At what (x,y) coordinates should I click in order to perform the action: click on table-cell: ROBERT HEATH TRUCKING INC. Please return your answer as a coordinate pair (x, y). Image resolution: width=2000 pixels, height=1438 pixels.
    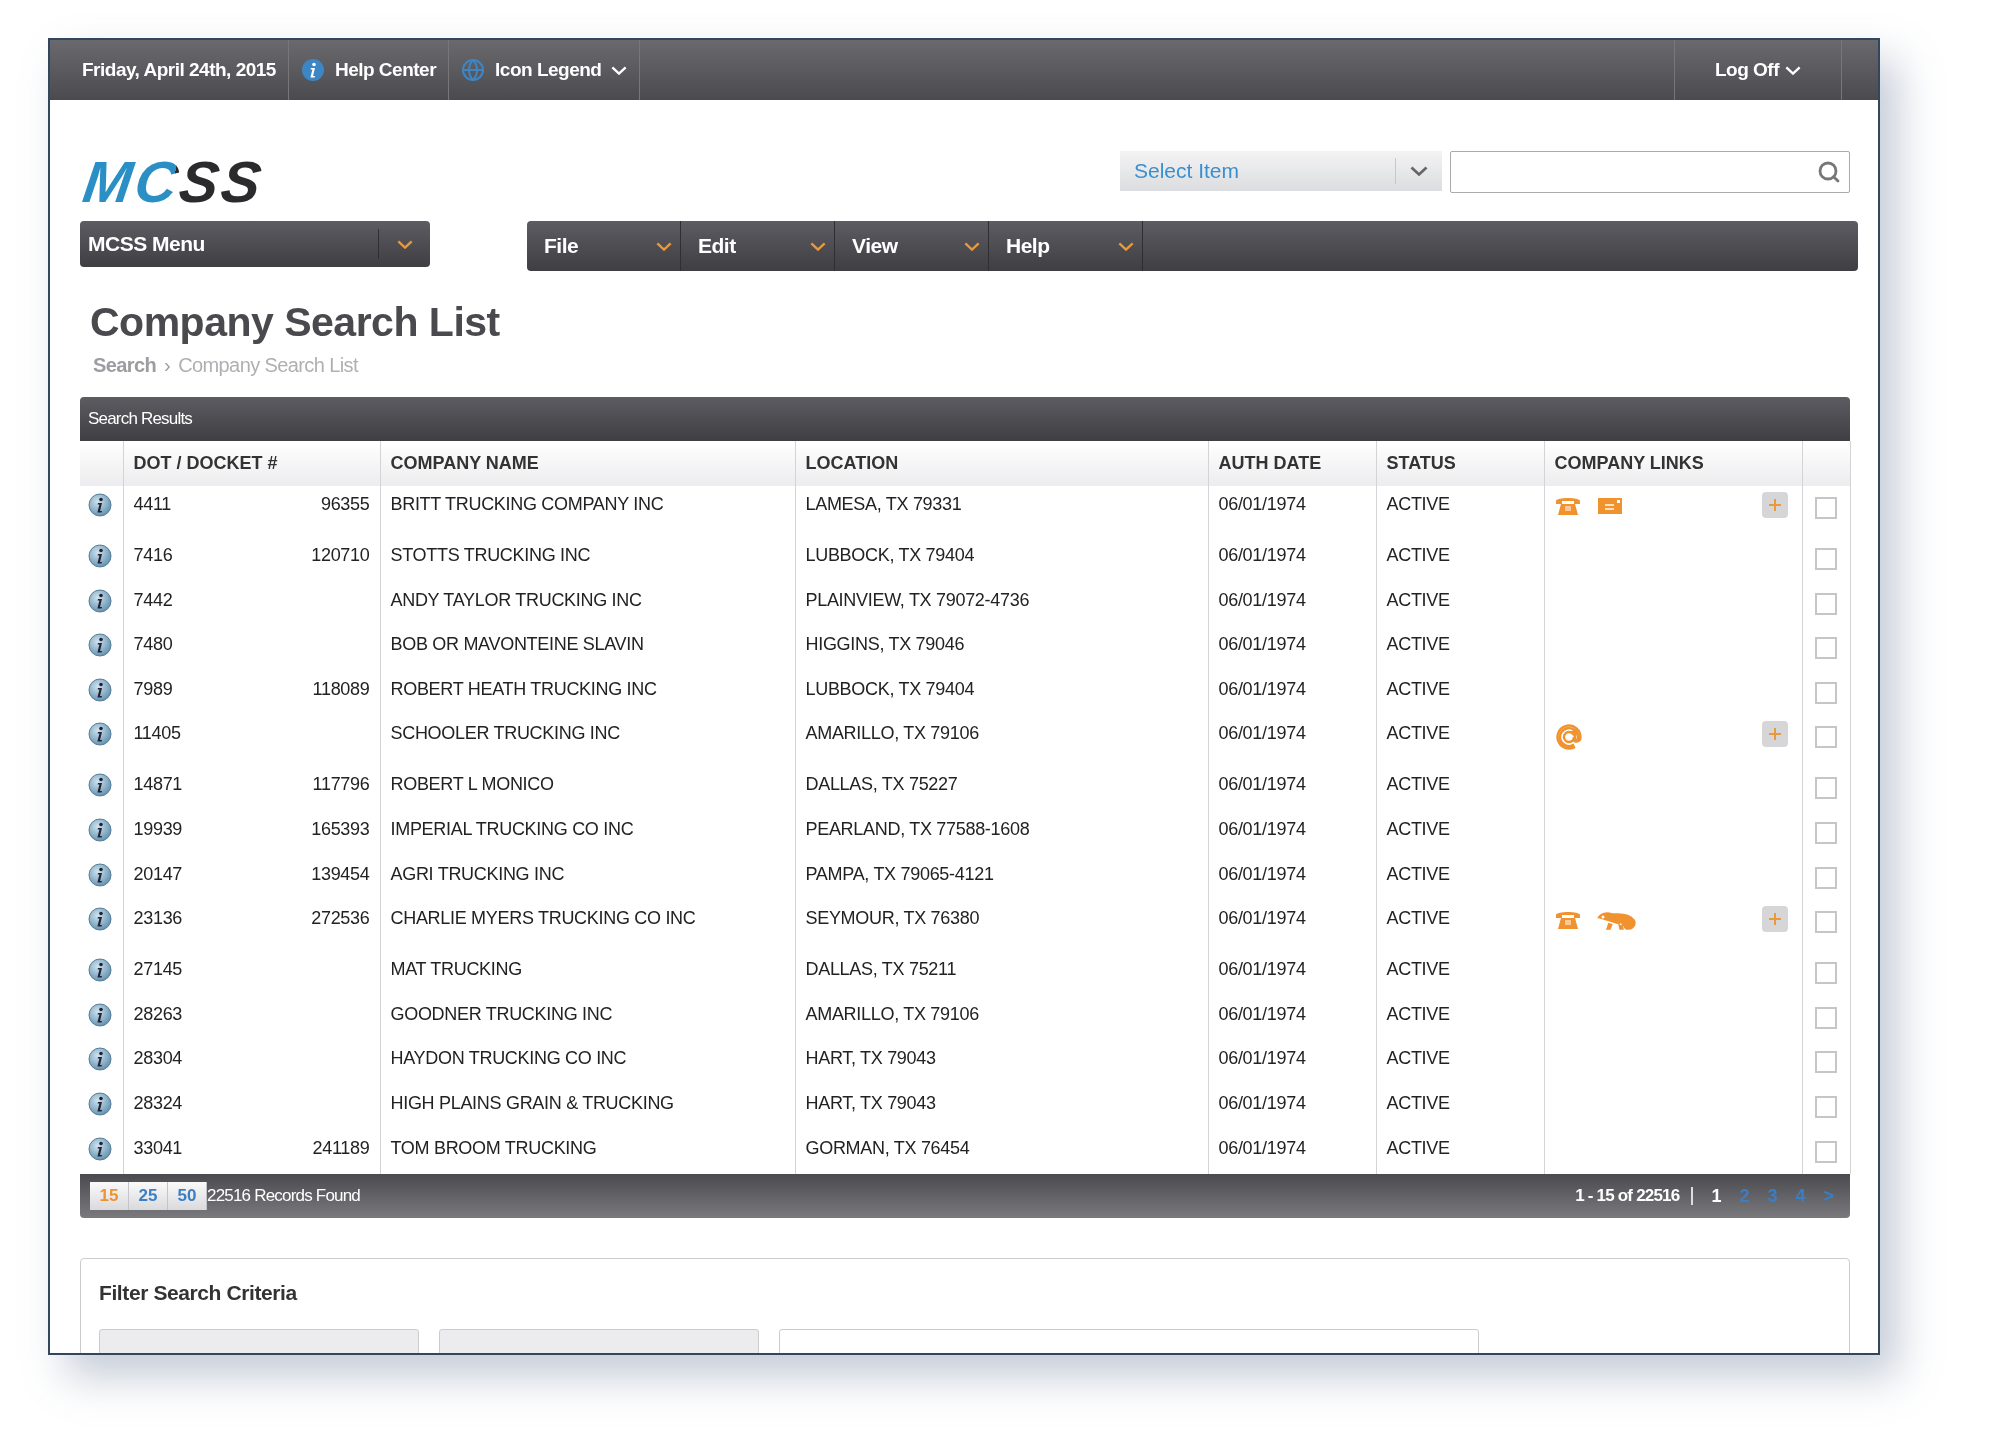
    Looking at the image, I should click on (587, 693).